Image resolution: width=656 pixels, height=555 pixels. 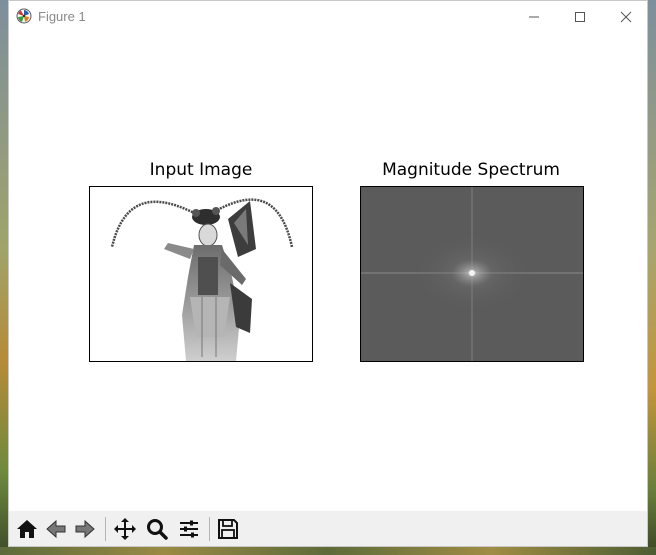 What do you see at coordinates (328, 551) in the screenshot?
I see `desktop-background-bottom` at bounding box center [328, 551].